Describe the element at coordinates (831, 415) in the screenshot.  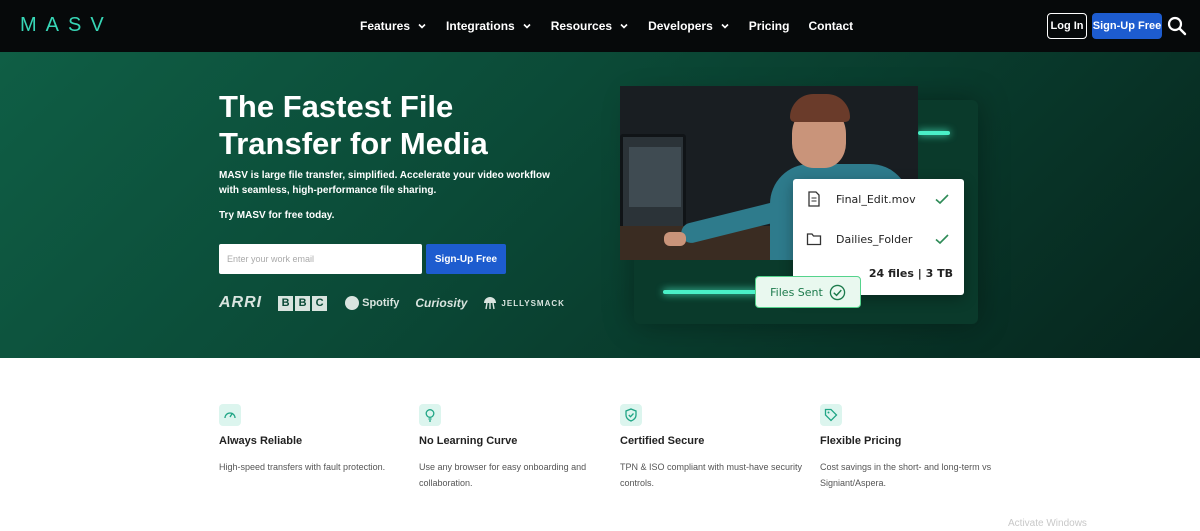
I see `price-tag-icon` at that location.